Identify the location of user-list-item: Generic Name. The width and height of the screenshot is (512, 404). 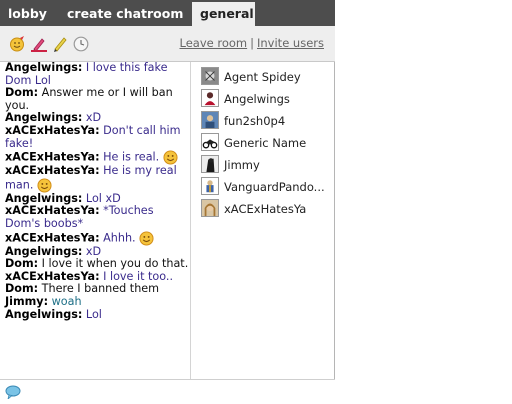
(263, 142).